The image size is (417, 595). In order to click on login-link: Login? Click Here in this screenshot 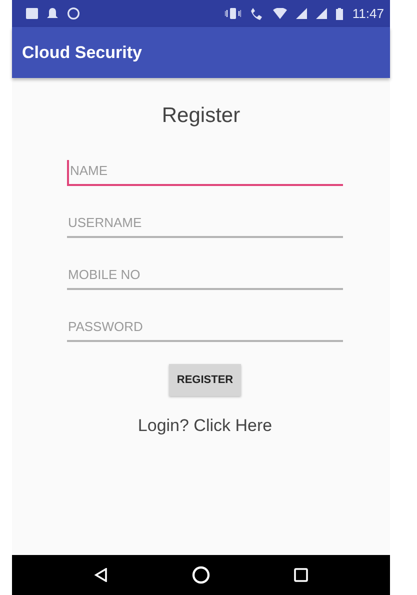, I will do `click(205, 426)`.